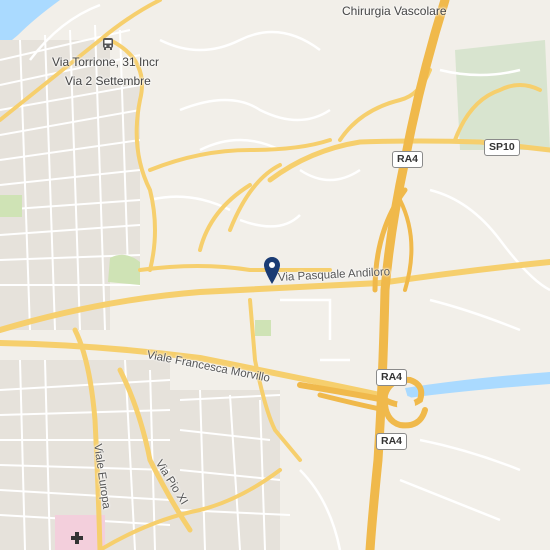 This screenshot has width=550, height=550. Describe the element at coordinates (406, 405) in the screenshot. I see `interchange-loop` at that location.